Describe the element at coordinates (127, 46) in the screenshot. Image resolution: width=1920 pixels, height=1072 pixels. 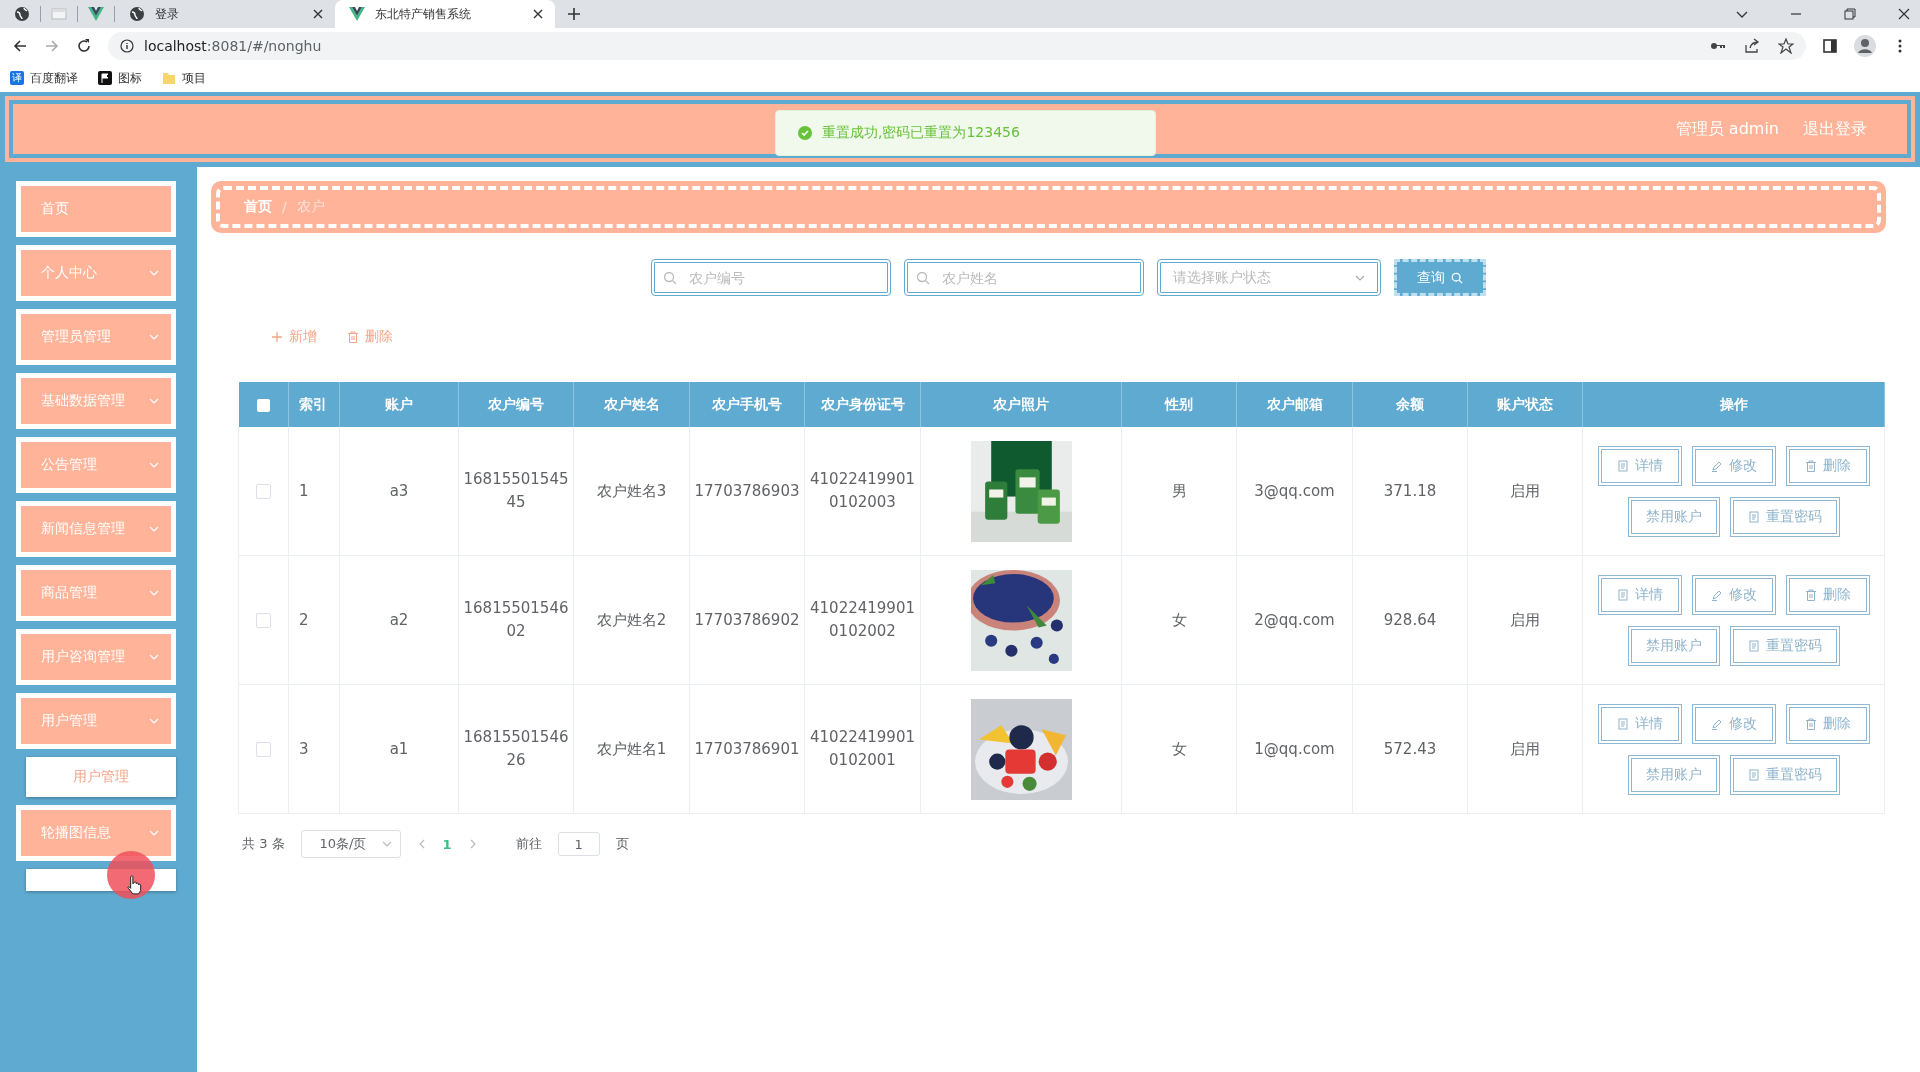
I see `info-icon` at that location.